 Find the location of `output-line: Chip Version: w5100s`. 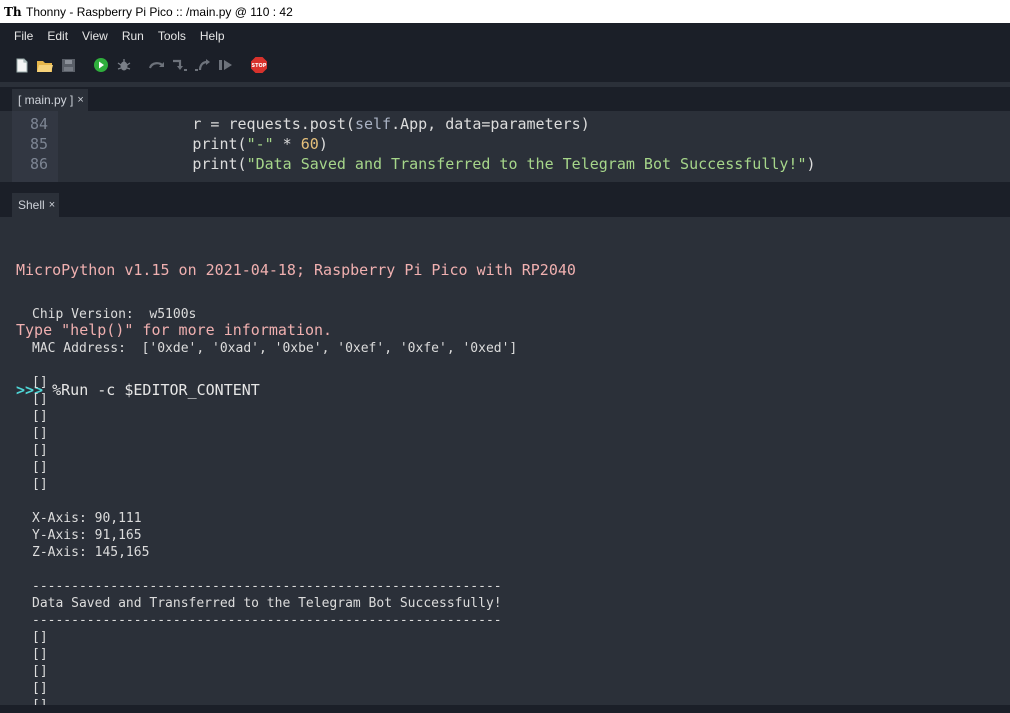

output-line: Chip Version: w5100s is located at coordinates (114, 314).